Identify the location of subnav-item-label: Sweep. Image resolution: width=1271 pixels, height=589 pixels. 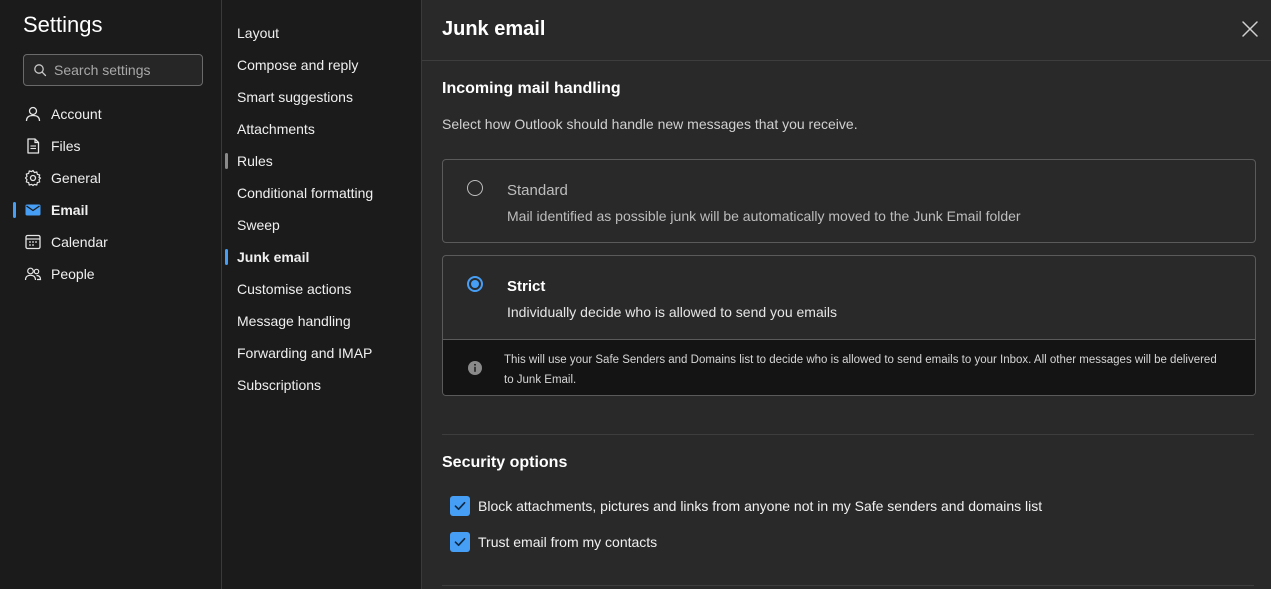
(258, 225).